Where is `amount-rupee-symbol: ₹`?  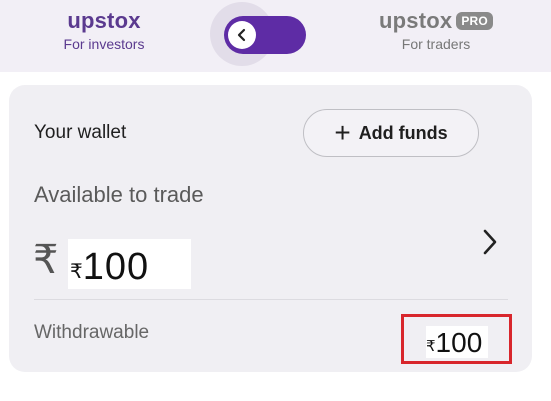
amount-rupee-symbol: ₹ is located at coordinates (76, 271).